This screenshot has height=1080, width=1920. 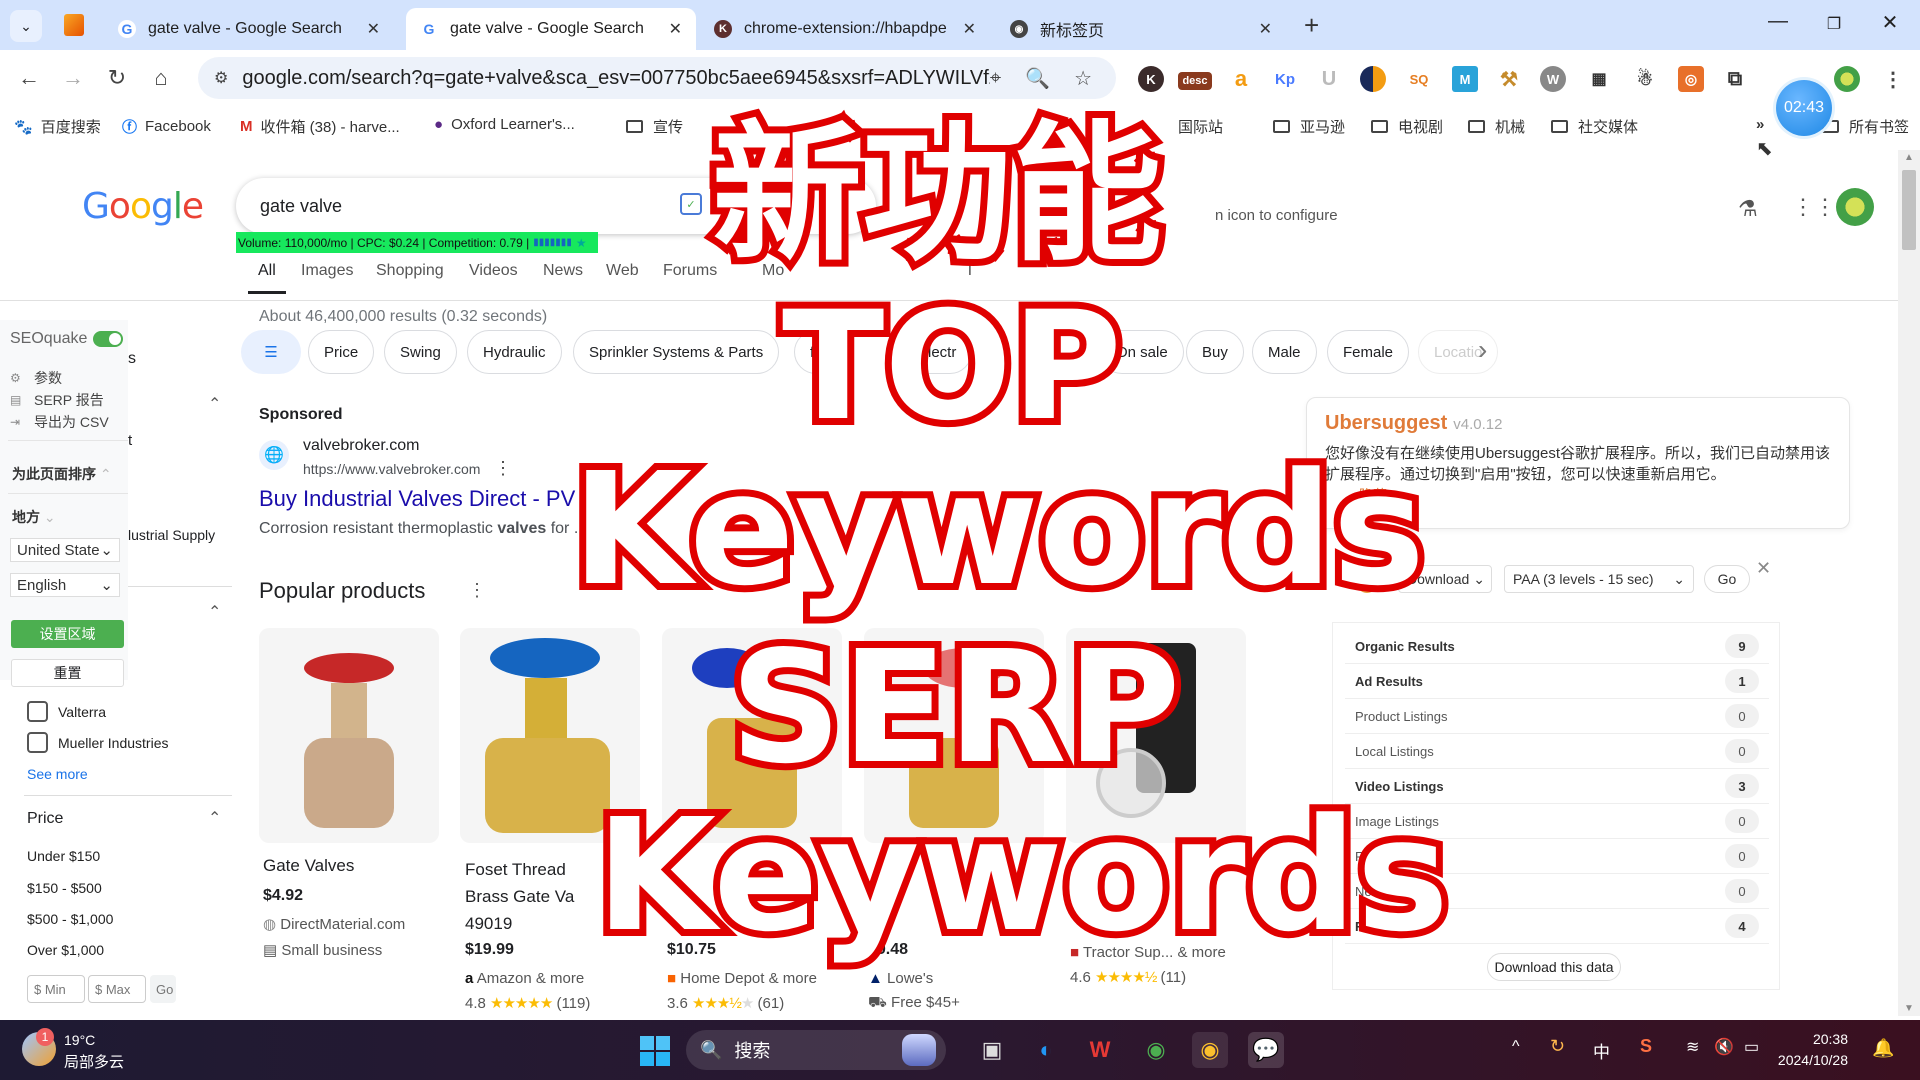 I want to click on ad-url: https://www.valvebroker.com, so click(x=391, y=469).